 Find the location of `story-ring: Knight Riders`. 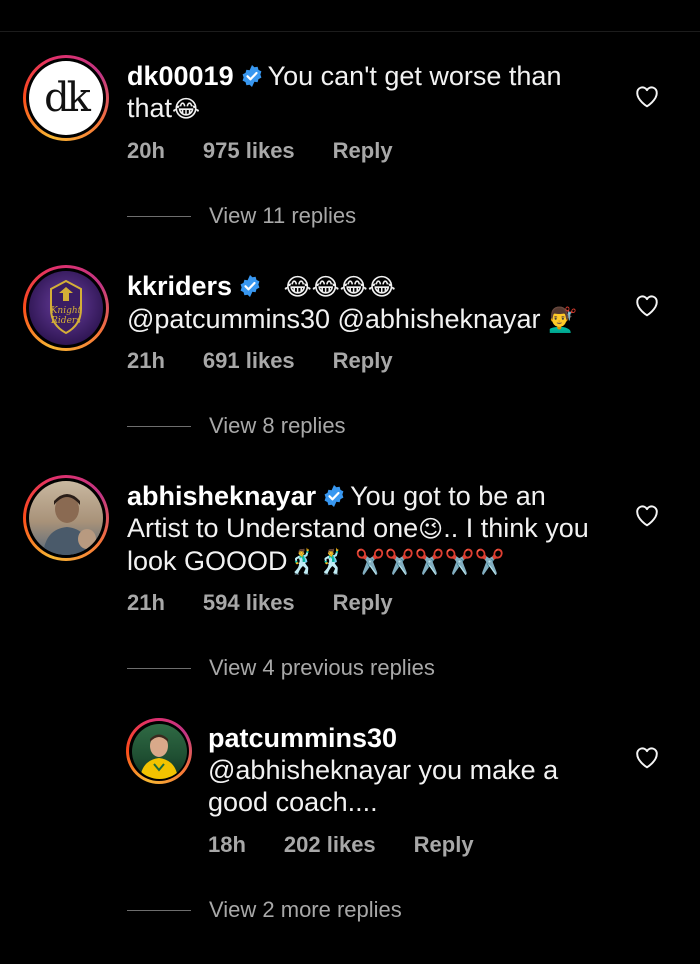

story-ring: Knight Riders is located at coordinates (66, 308).